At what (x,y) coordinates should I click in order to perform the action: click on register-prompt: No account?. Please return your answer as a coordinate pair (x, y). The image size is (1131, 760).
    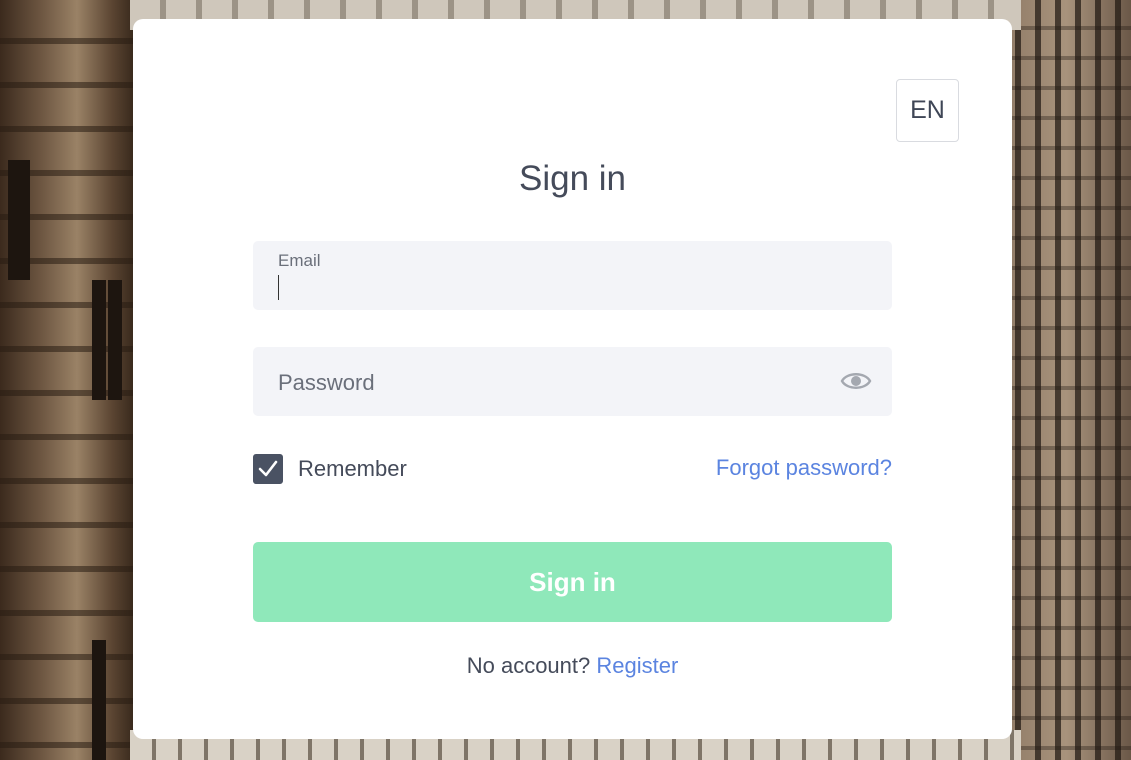
    Looking at the image, I should click on (531, 665).